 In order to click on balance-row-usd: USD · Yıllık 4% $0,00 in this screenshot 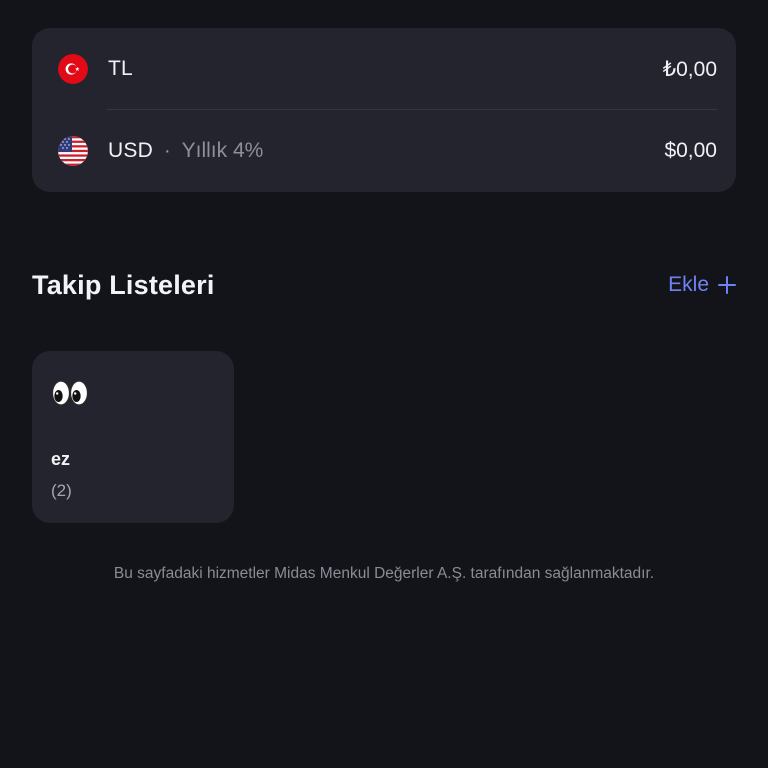, I will do `click(384, 151)`.